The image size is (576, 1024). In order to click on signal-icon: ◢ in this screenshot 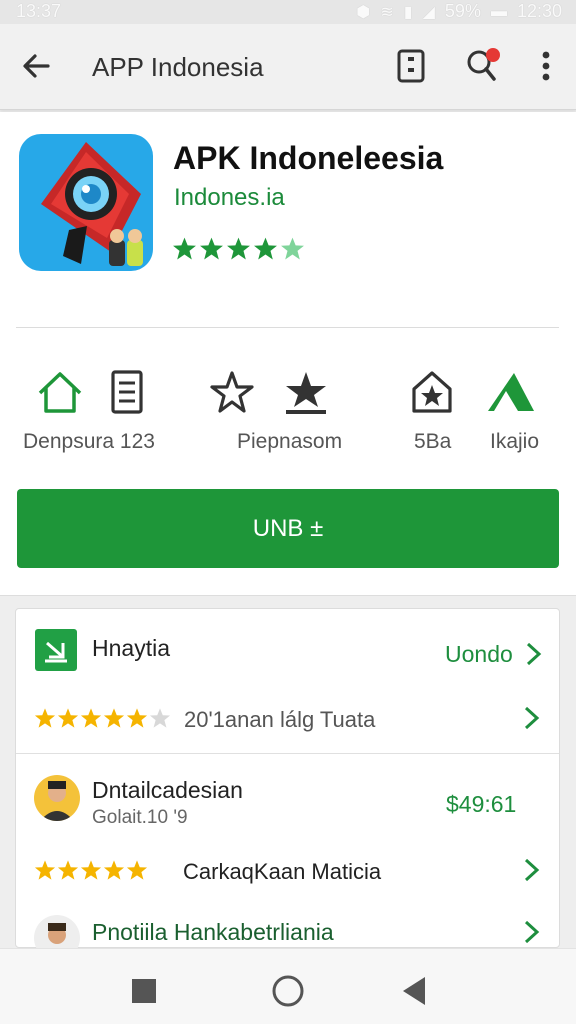, I will do `click(428, 12)`.